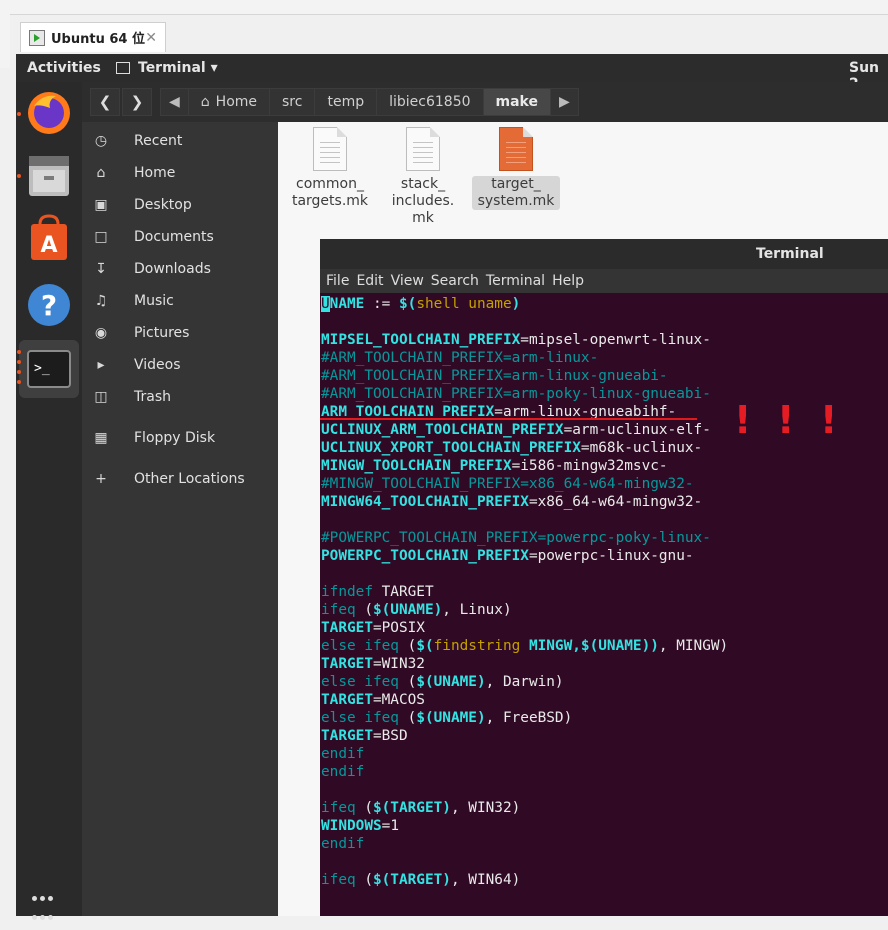 This screenshot has height=930, width=888. Describe the element at coordinates (604, 254) in the screenshot. I see `terminal-title-bar: Terminal` at that location.